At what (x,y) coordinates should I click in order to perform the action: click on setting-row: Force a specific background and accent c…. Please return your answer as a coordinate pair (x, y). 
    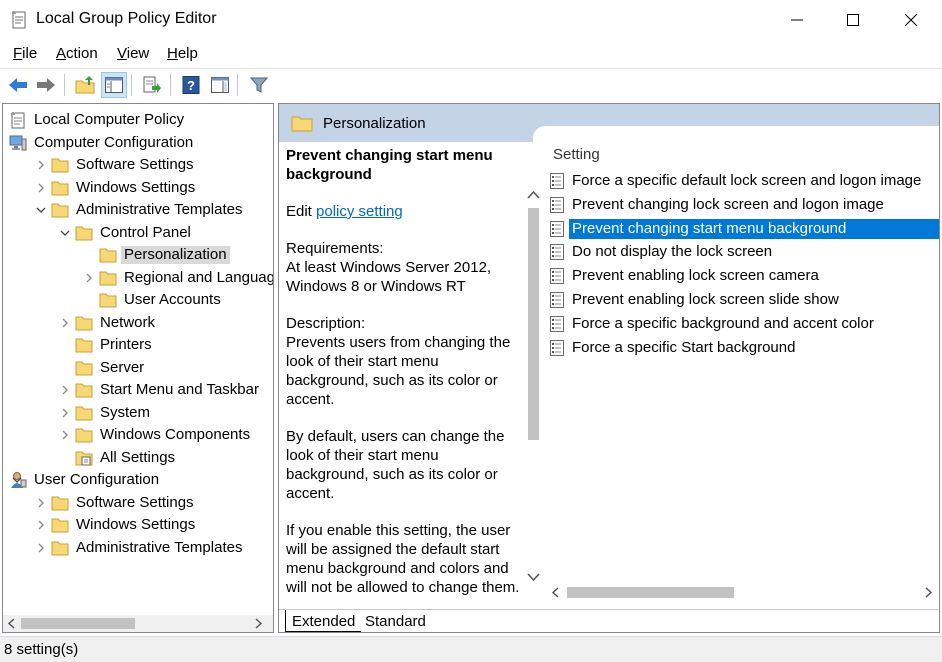
    Looking at the image, I should click on (743, 324).